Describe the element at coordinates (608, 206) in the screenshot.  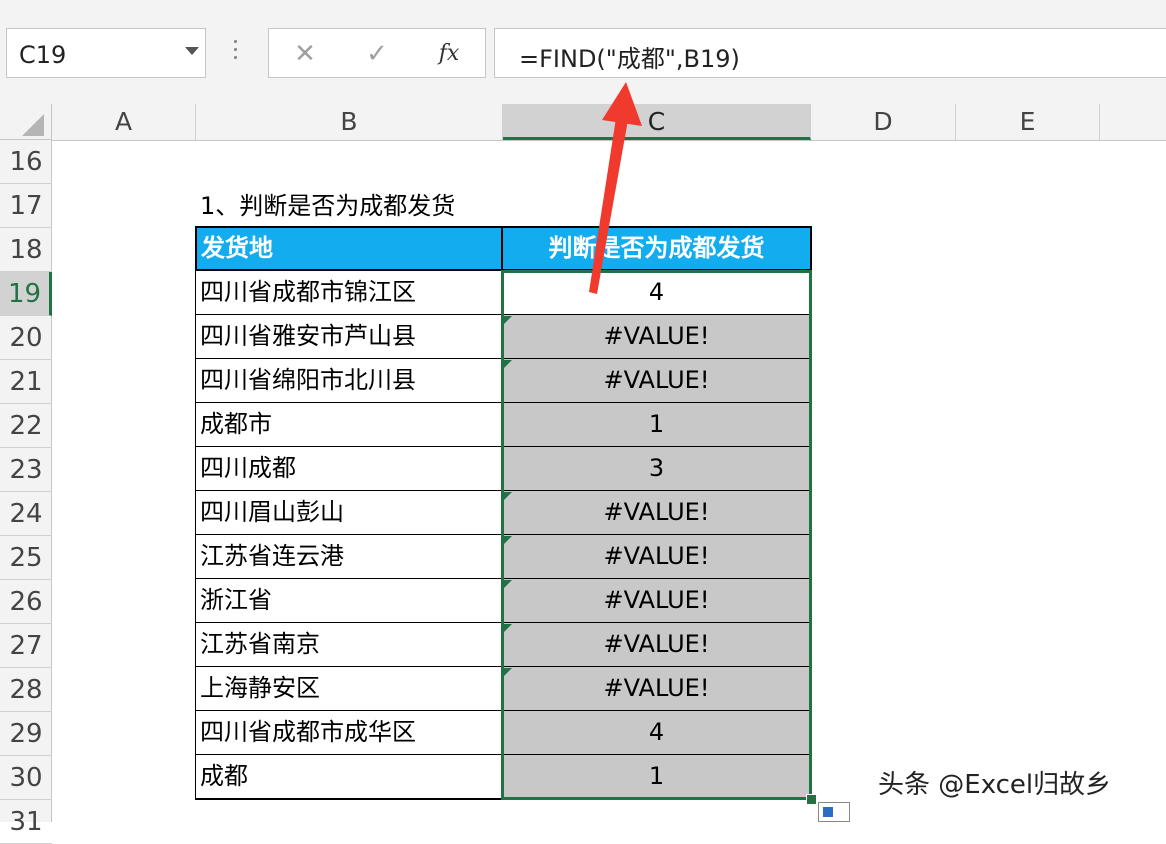
I see `arrow-shaft` at that location.